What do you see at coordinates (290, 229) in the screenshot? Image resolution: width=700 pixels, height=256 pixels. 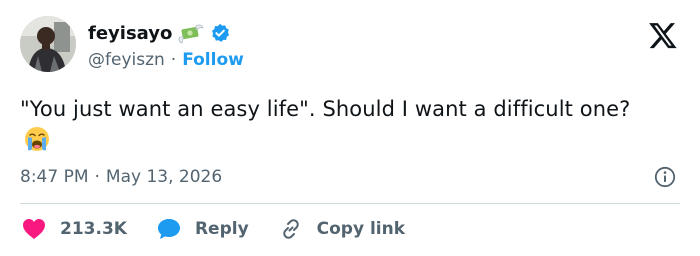 I see `link-icon` at bounding box center [290, 229].